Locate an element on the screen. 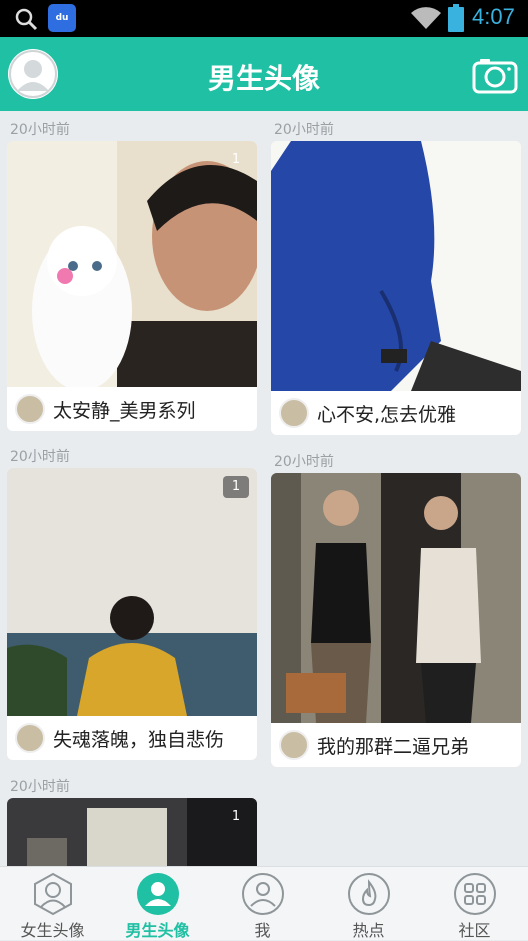 Image resolution: width=528 pixels, height=941 pixels. post-footer: 我的那群二逼兄弟 is located at coordinates (396, 745).